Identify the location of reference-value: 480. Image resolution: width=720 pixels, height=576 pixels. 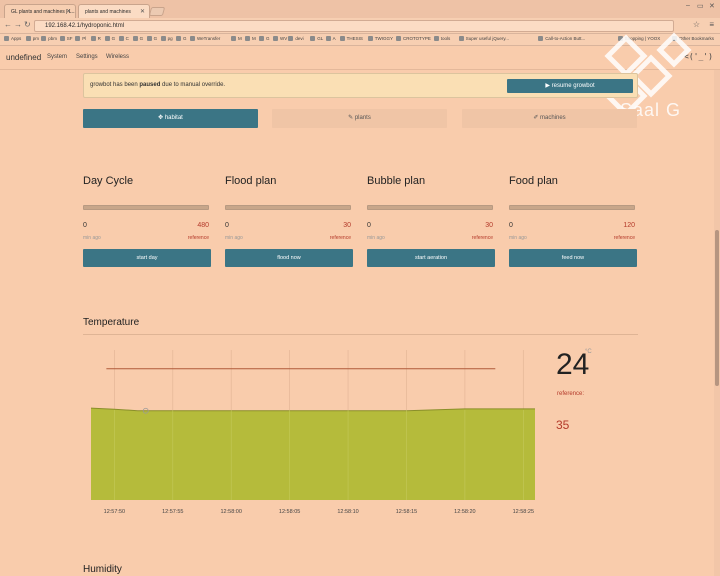
(203, 225).